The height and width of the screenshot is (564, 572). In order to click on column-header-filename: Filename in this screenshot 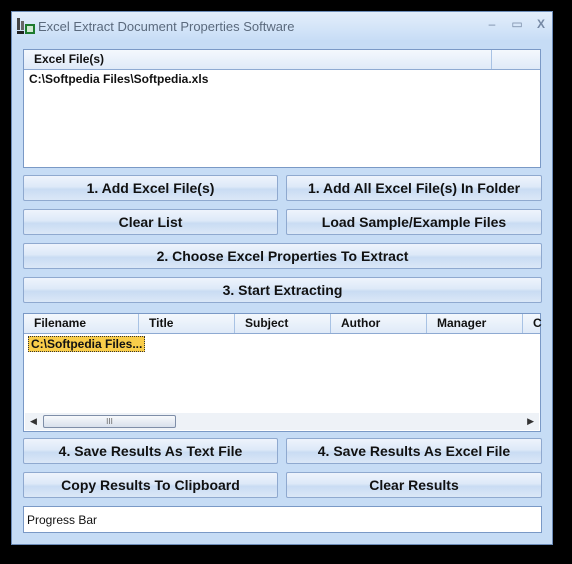, I will do `click(81, 323)`.